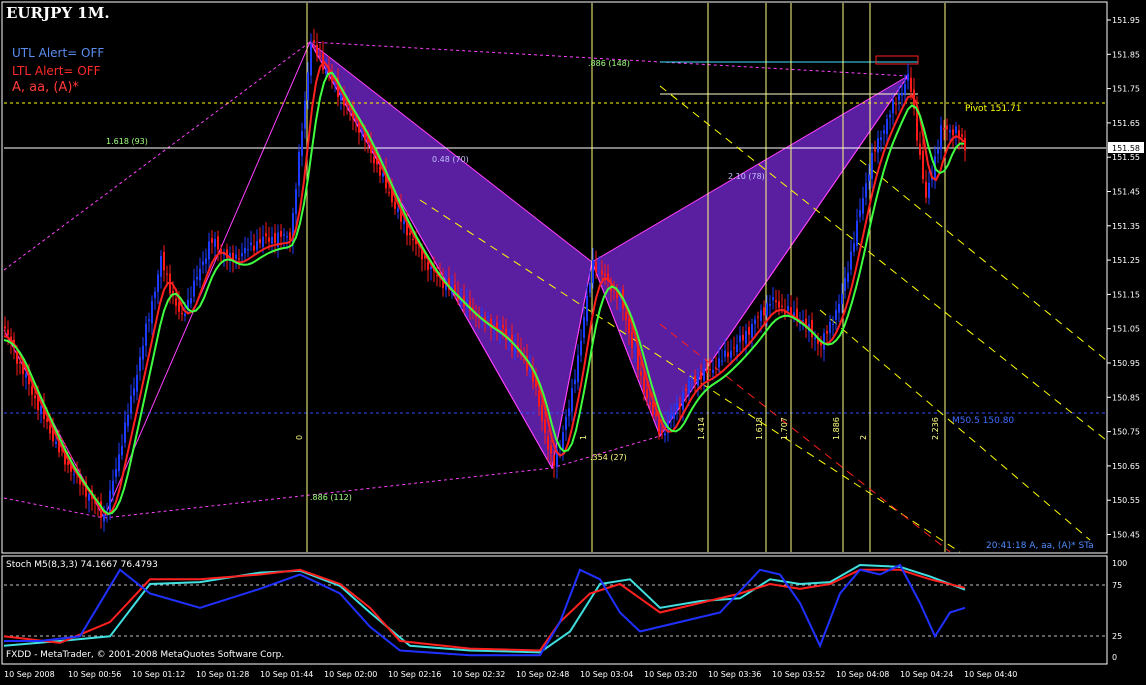  Describe the element at coordinates (926, 674) in the screenshot. I see `time-tick-label: 10 Sep 04:24` at that location.